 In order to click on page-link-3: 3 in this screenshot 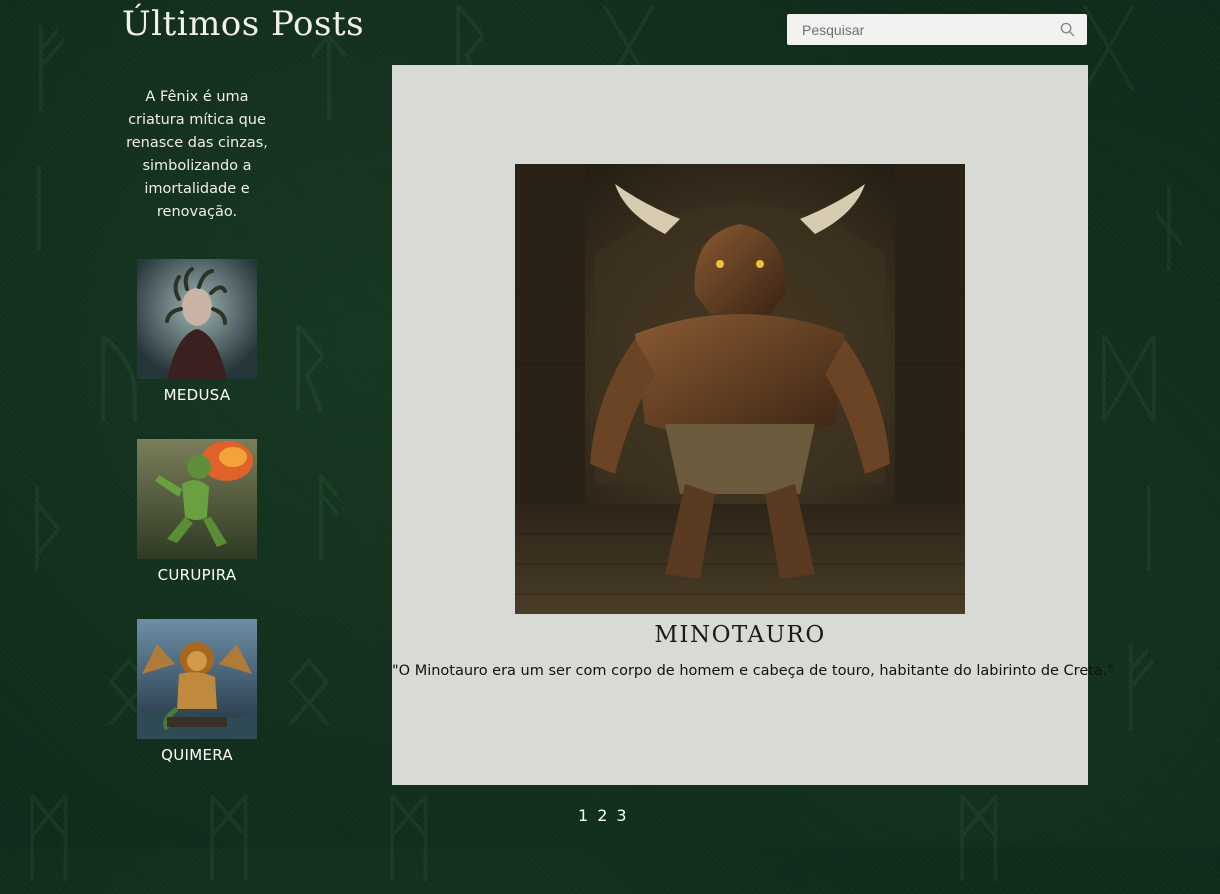, I will do `click(621, 815)`.